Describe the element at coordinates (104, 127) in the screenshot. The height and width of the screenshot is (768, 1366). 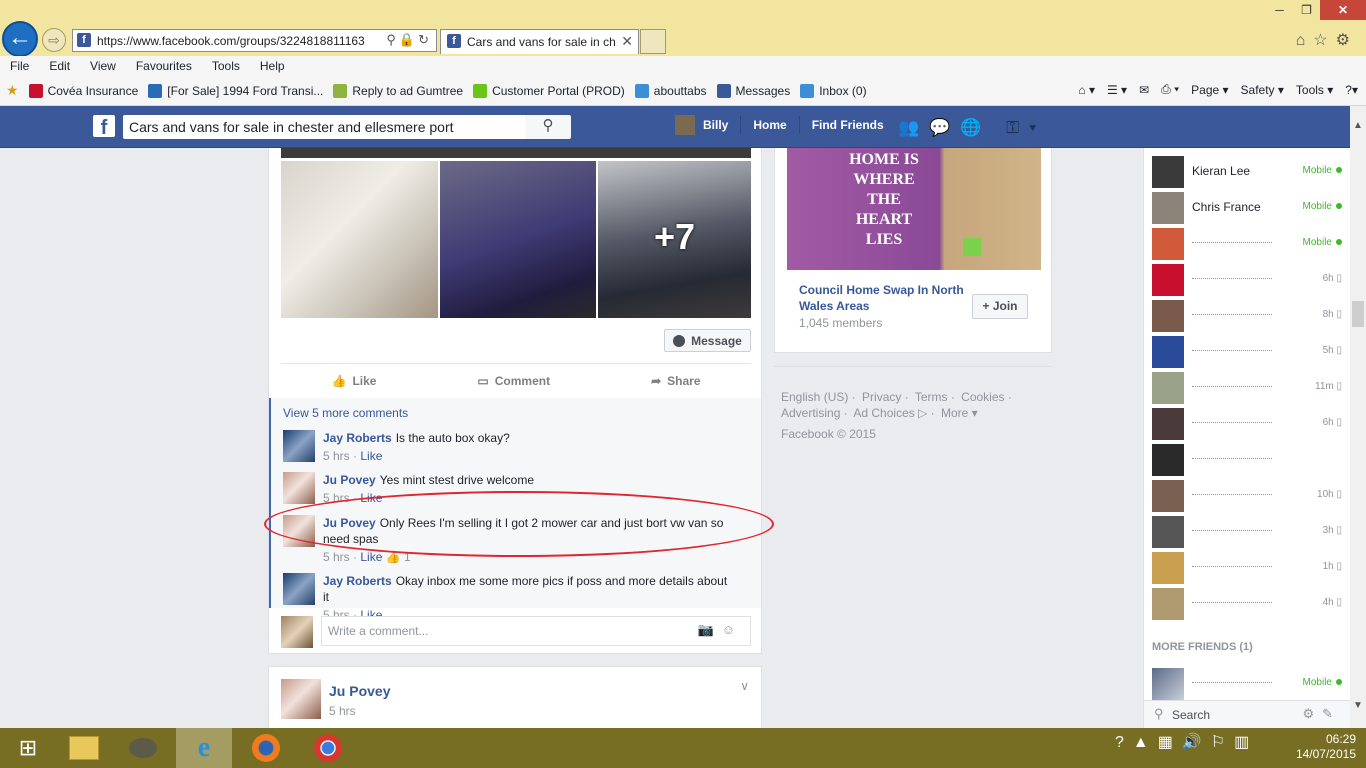
I see `facebook-logo-icon: f` at that location.